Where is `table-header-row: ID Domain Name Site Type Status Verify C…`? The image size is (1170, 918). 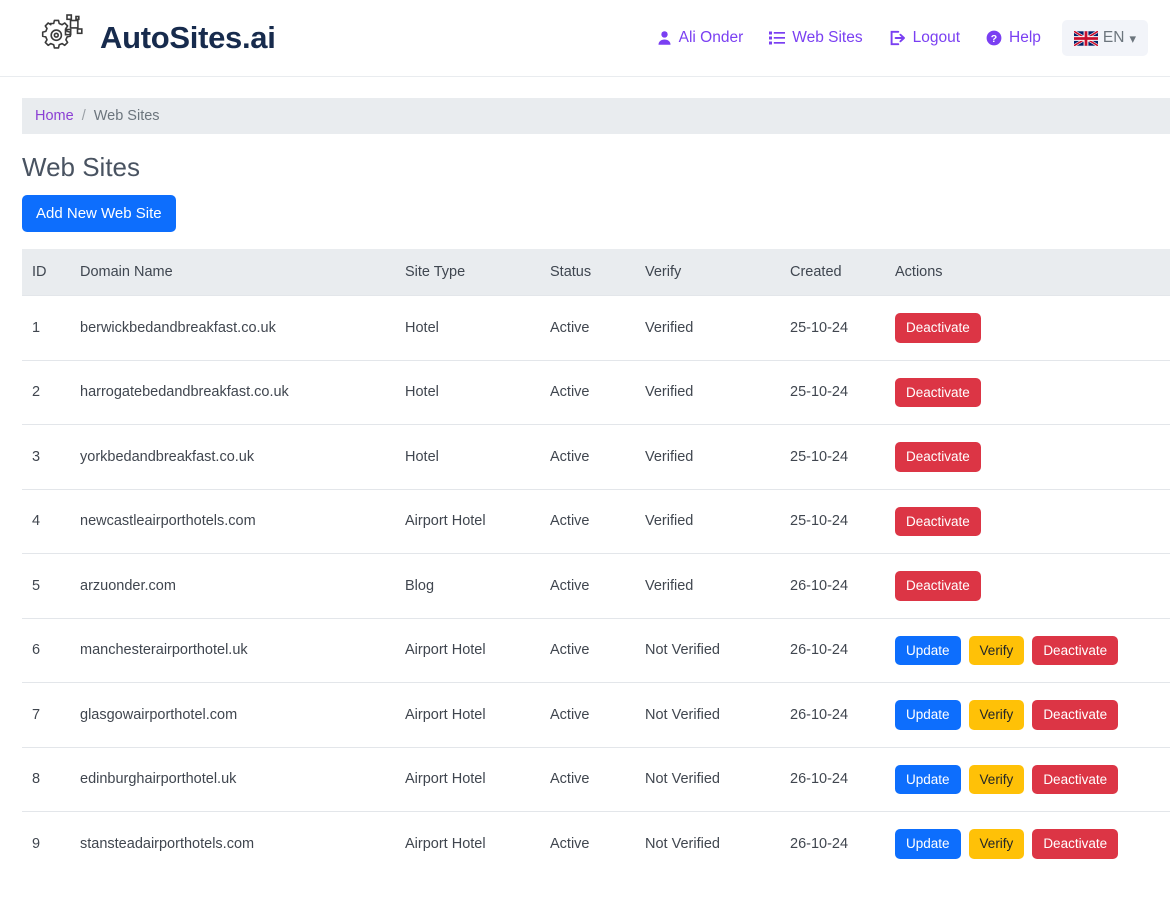 table-header-row: ID Domain Name Site Type Status Verify C… is located at coordinates (596, 272).